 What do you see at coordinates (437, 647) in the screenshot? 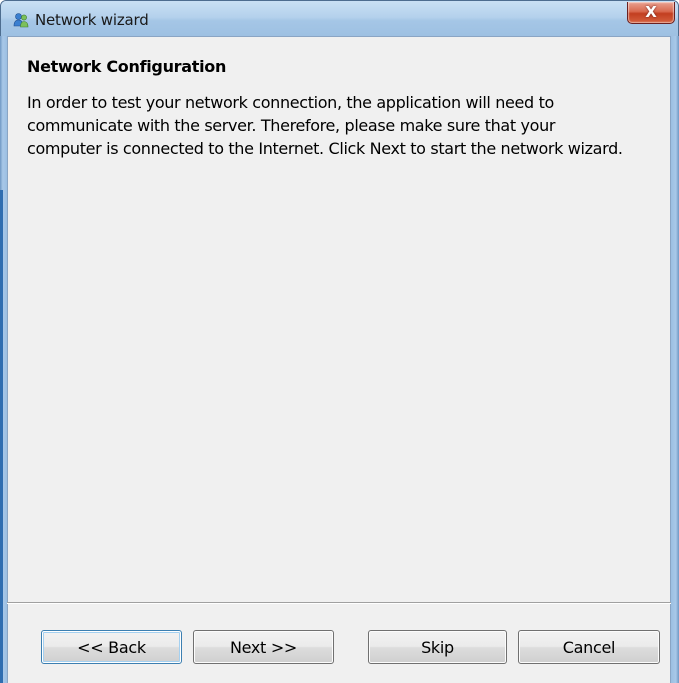
I see `skip-button: Skip` at bounding box center [437, 647].